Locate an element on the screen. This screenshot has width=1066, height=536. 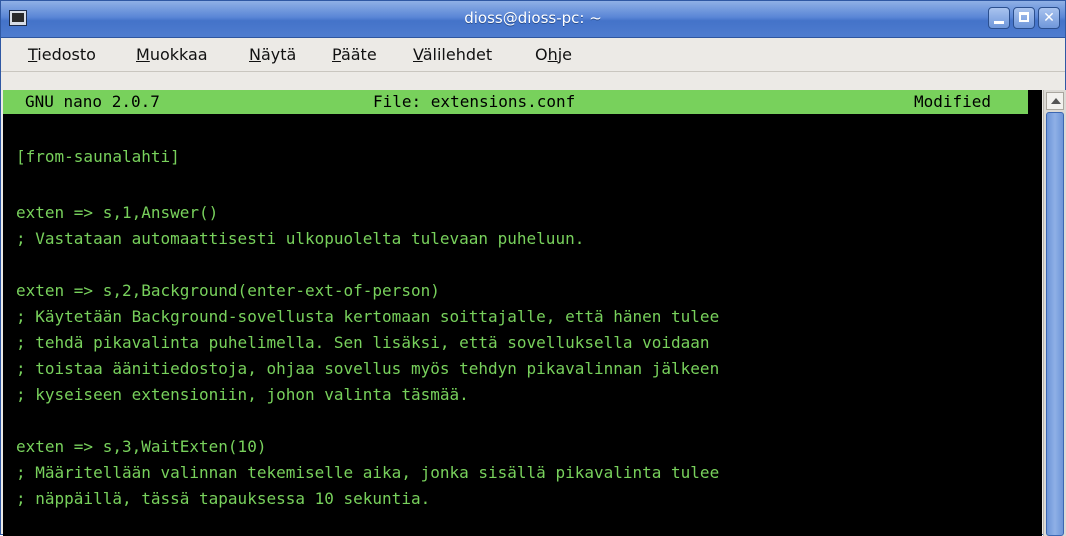
maximize-button is located at coordinates (1024, 18).